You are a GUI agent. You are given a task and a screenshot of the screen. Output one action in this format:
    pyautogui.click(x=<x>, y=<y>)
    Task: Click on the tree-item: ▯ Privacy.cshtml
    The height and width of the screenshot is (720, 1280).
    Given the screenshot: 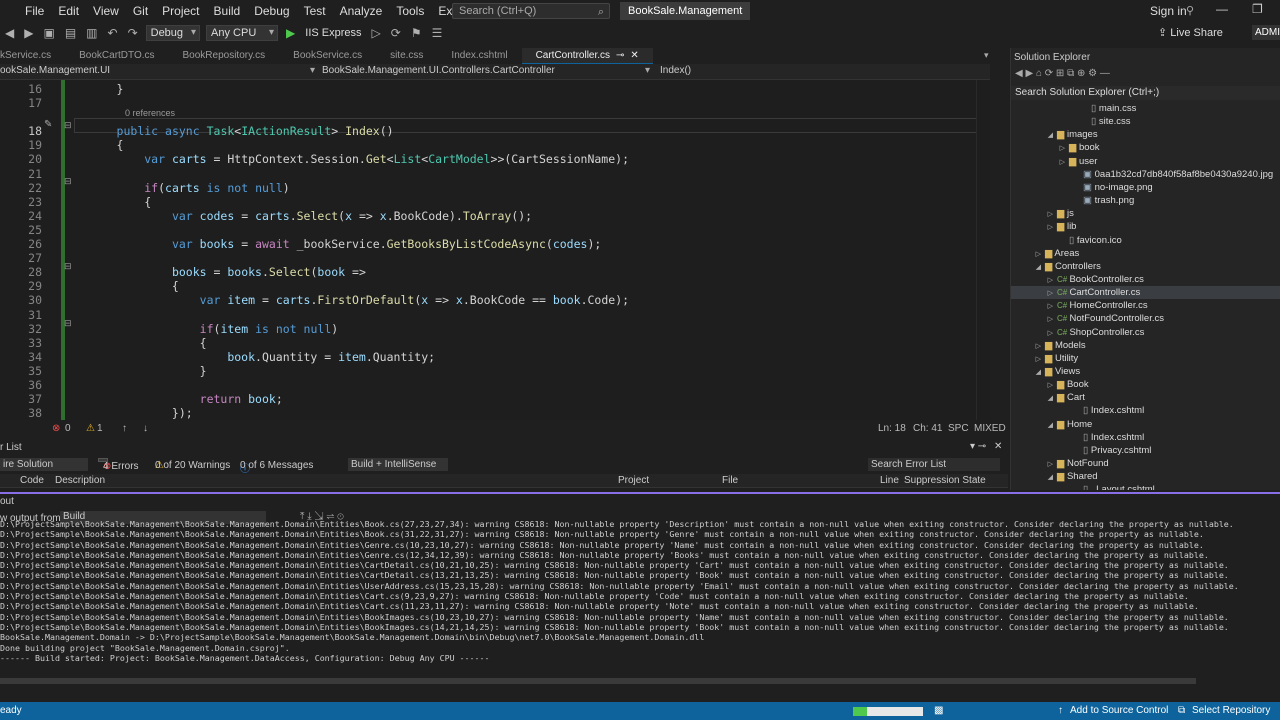 What is the action you would take?
    pyautogui.click(x=1081, y=450)
    